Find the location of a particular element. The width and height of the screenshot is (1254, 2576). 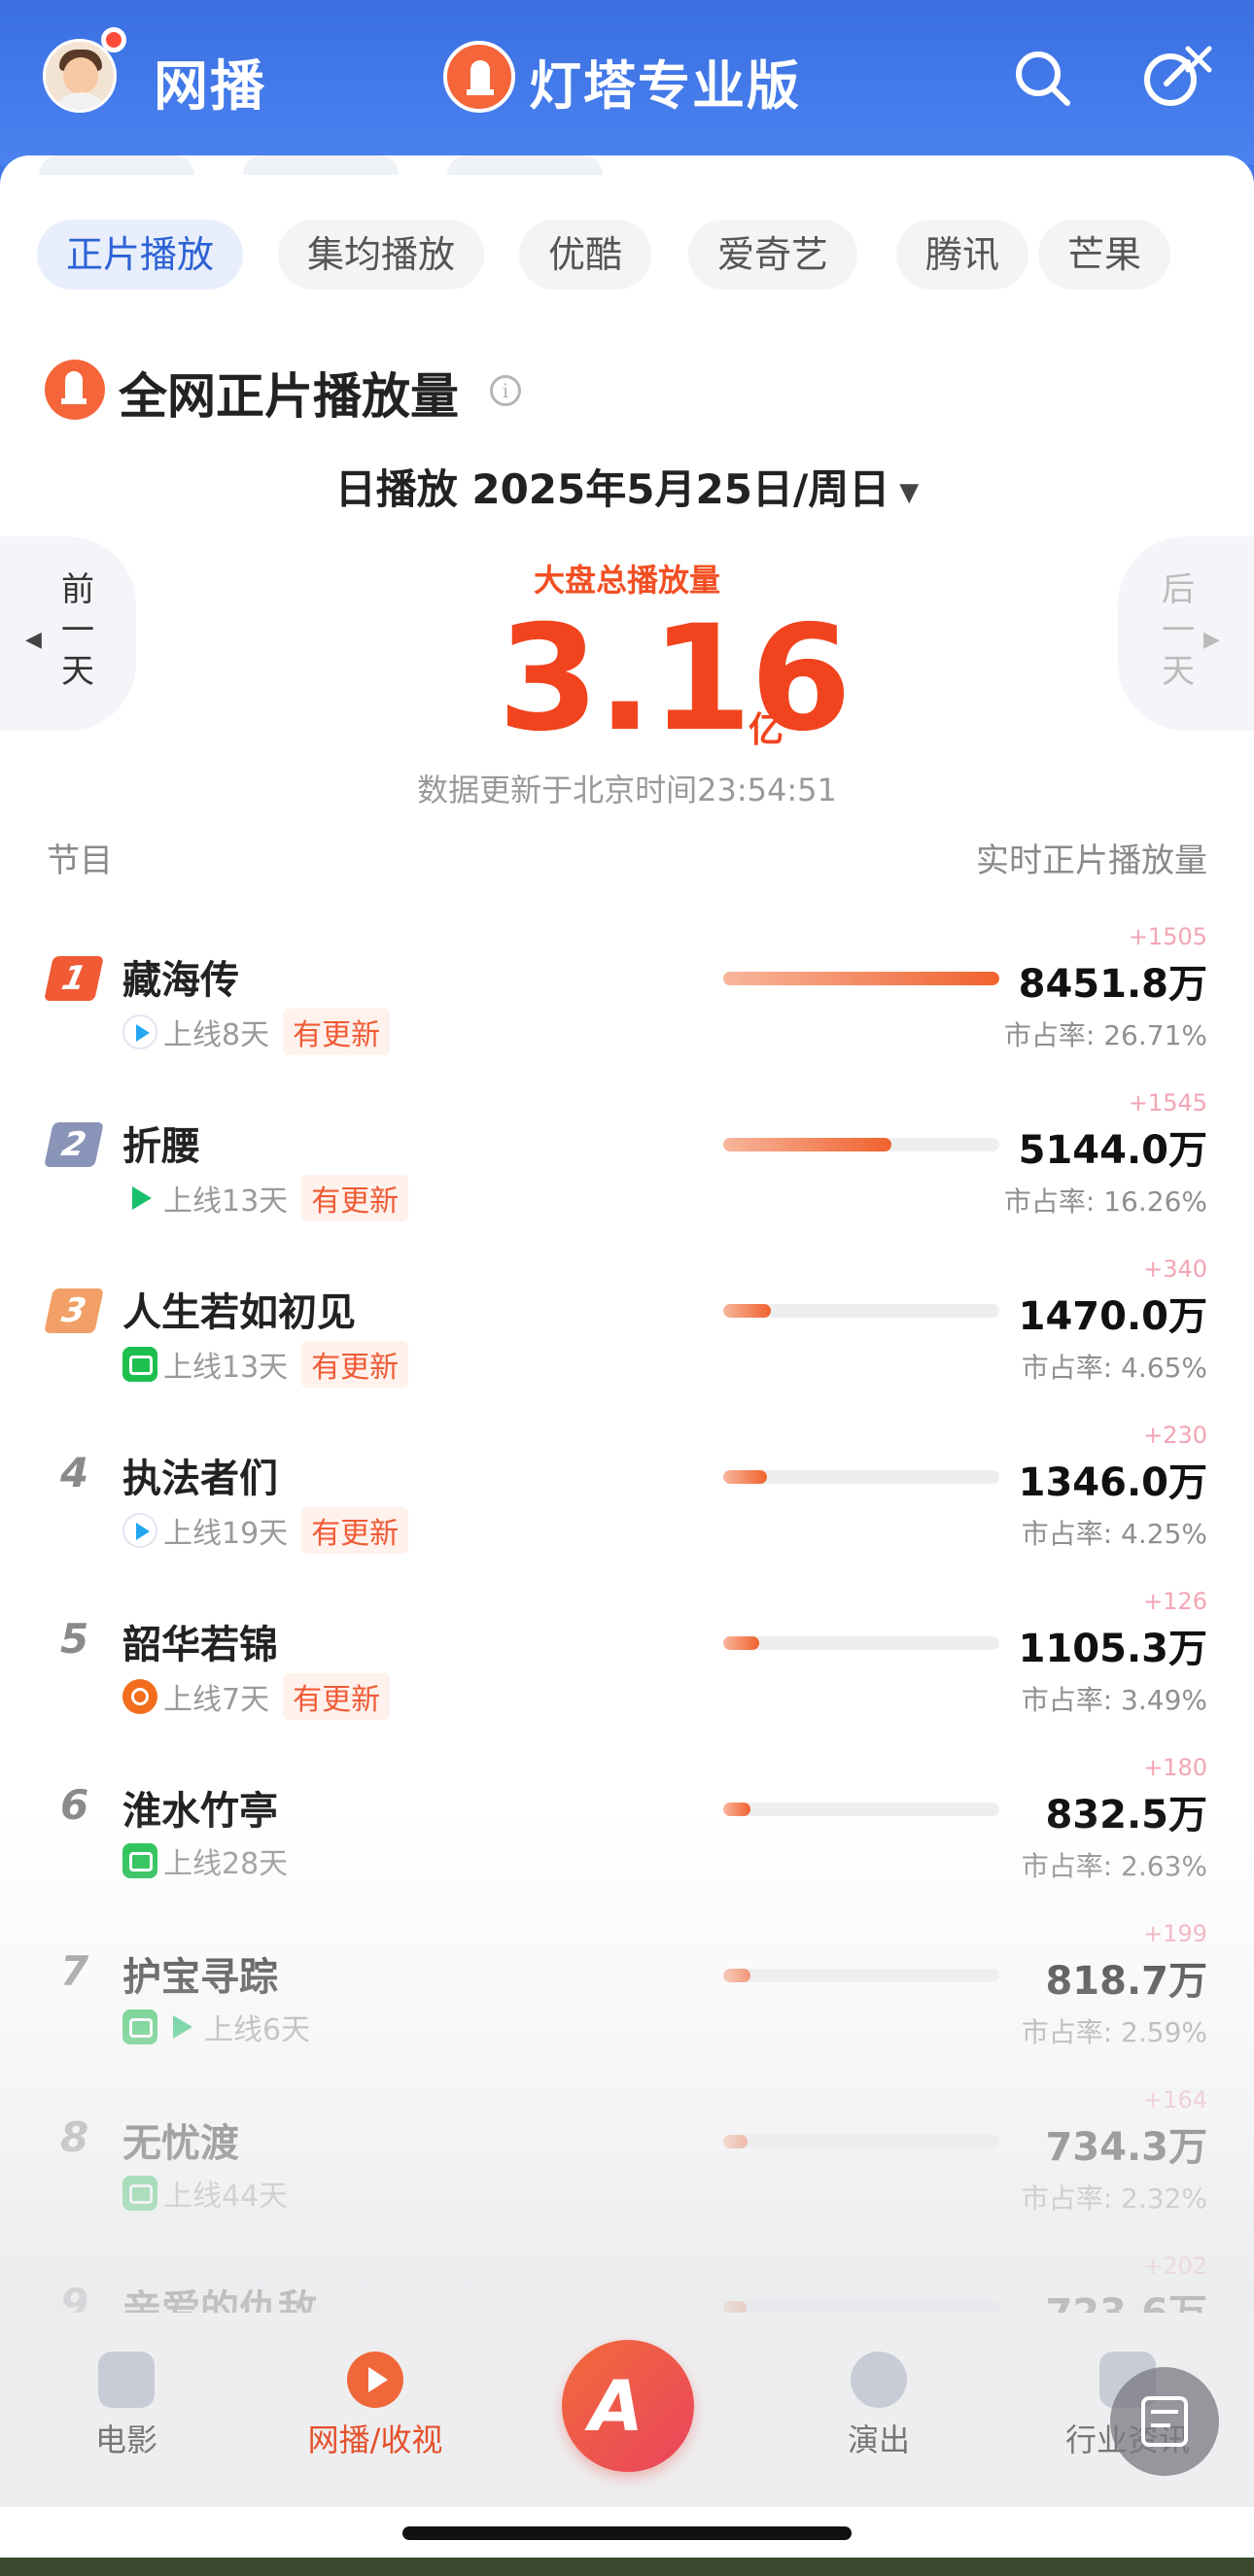

total-unit: 亿 is located at coordinates (766, 730).